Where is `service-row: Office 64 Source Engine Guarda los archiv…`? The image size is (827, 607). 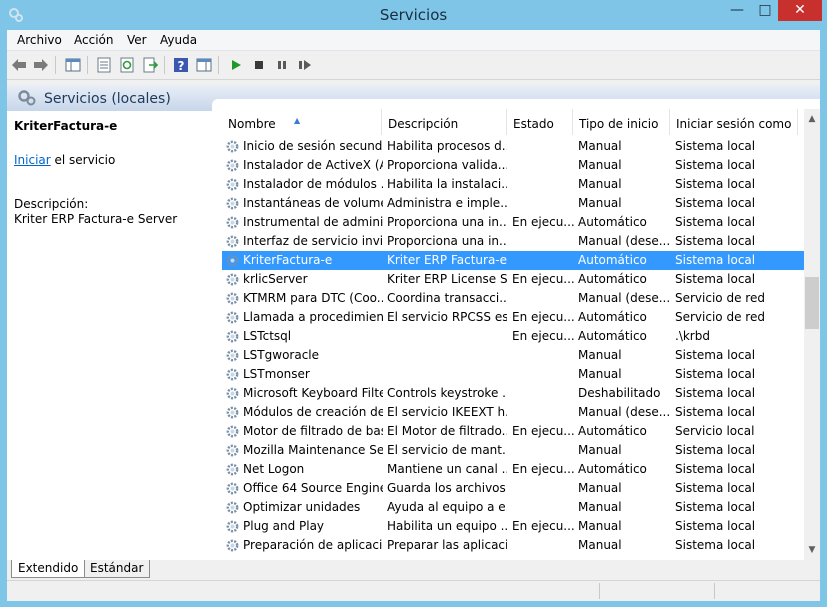
service-row: Office 64 Source Engine Guarda los archiv… is located at coordinates (513, 488).